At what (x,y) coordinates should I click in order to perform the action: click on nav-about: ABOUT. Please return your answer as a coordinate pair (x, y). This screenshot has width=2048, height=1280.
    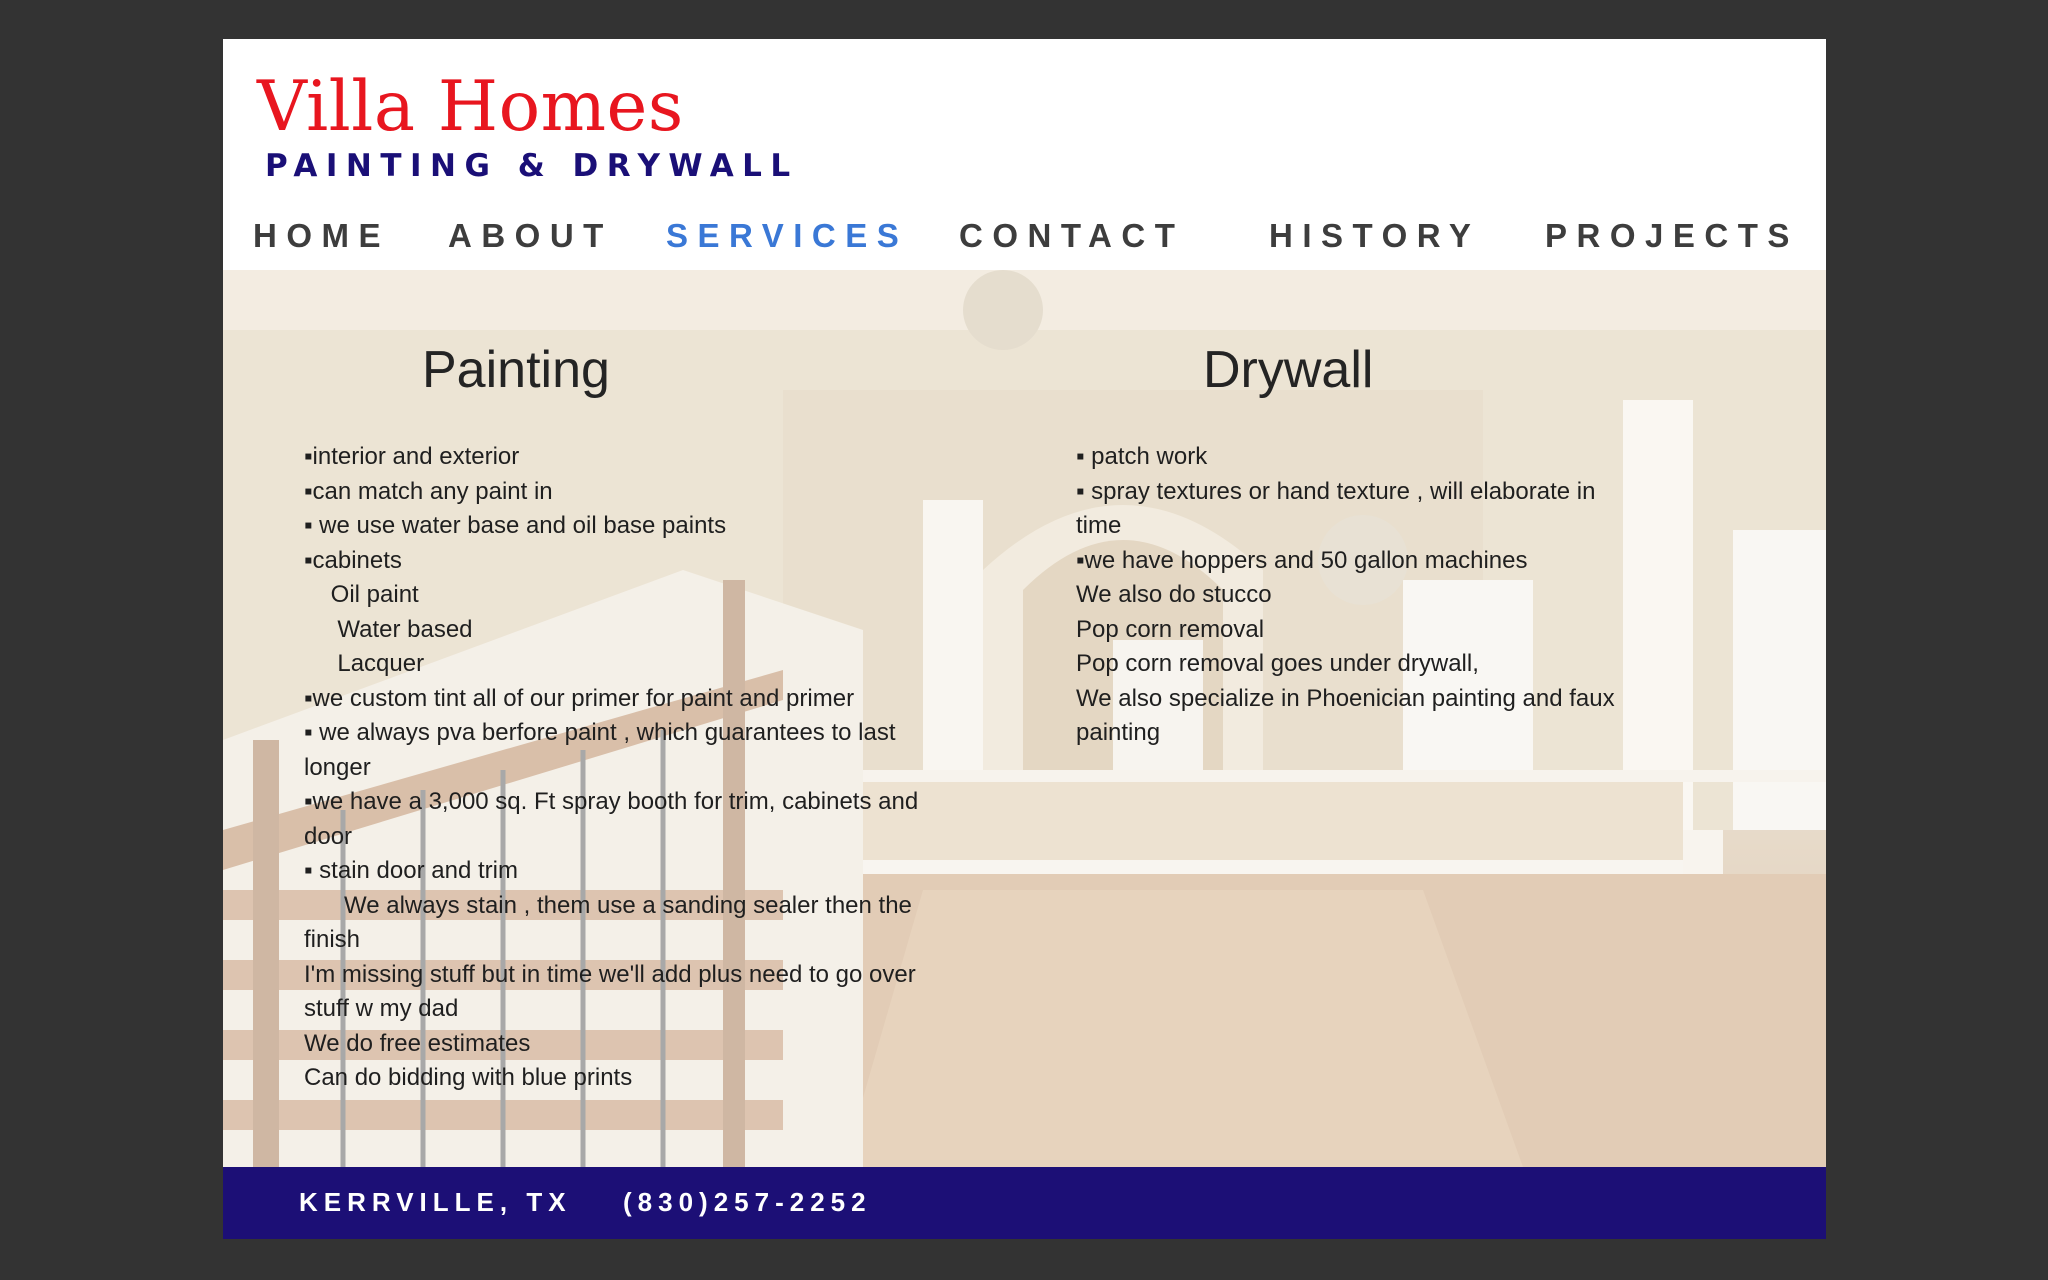
    Looking at the image, I should click on (530, 235).